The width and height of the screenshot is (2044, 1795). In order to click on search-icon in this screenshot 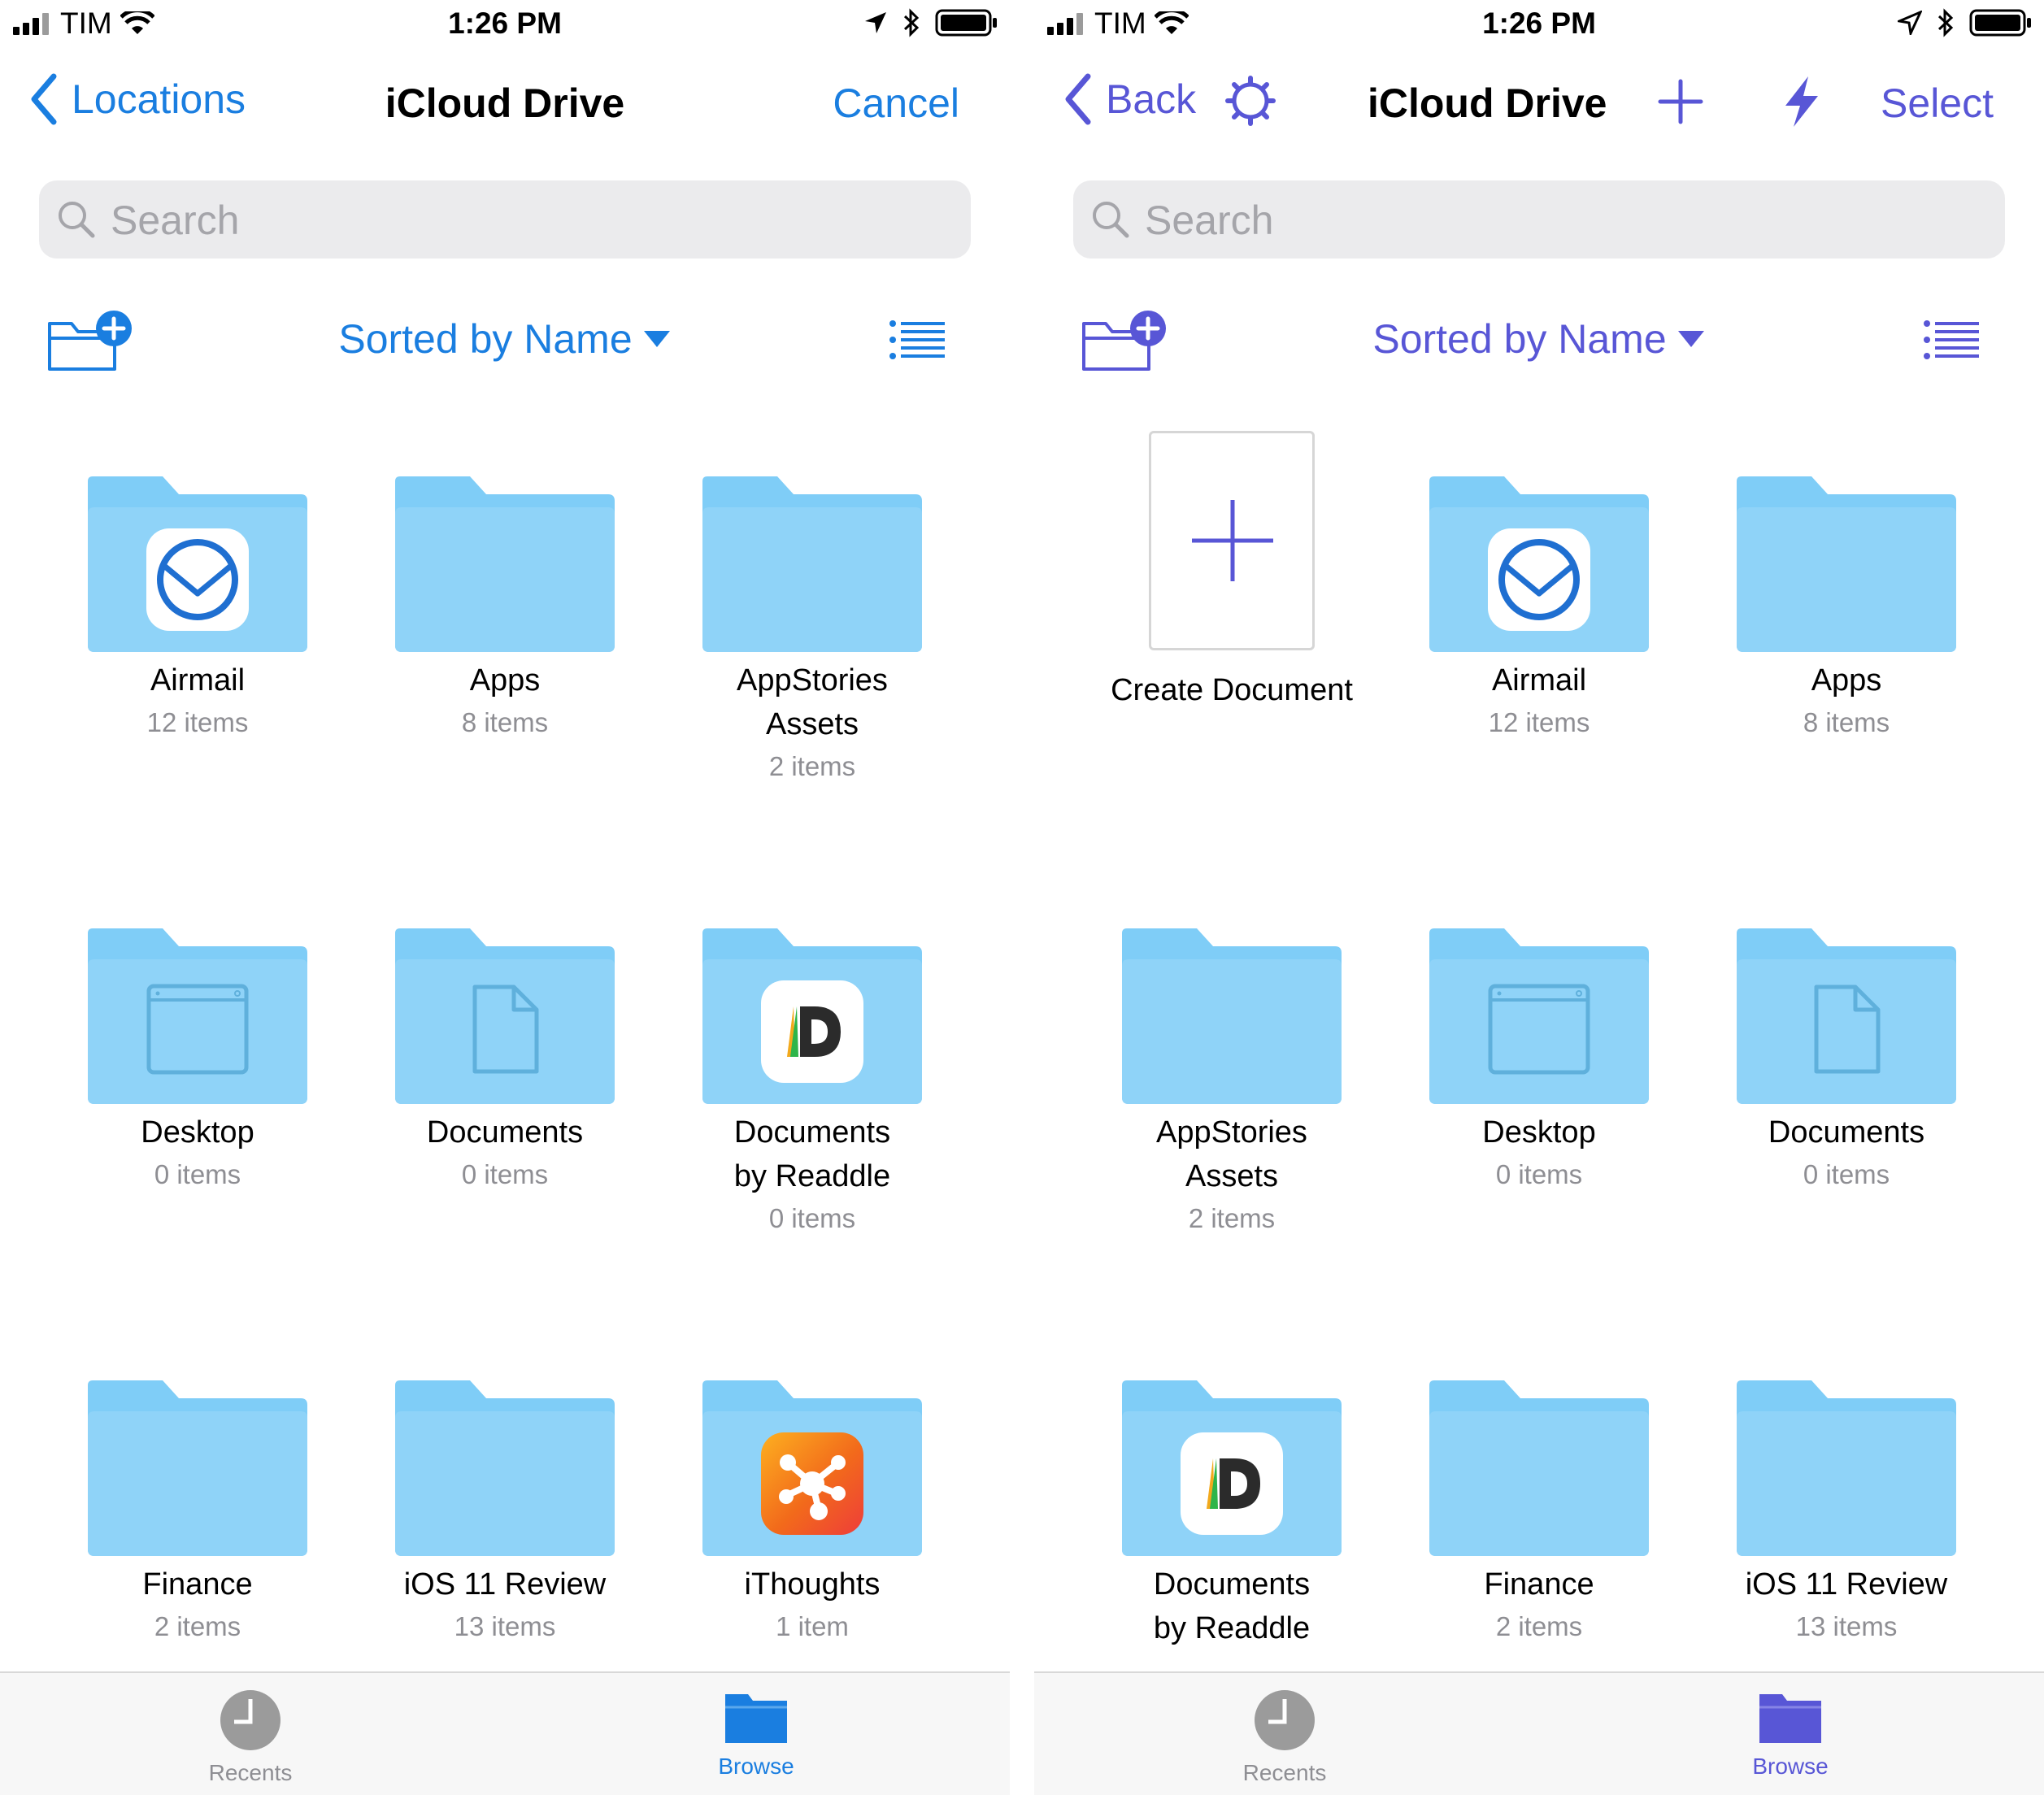, I will do `click(1111, 220)`.